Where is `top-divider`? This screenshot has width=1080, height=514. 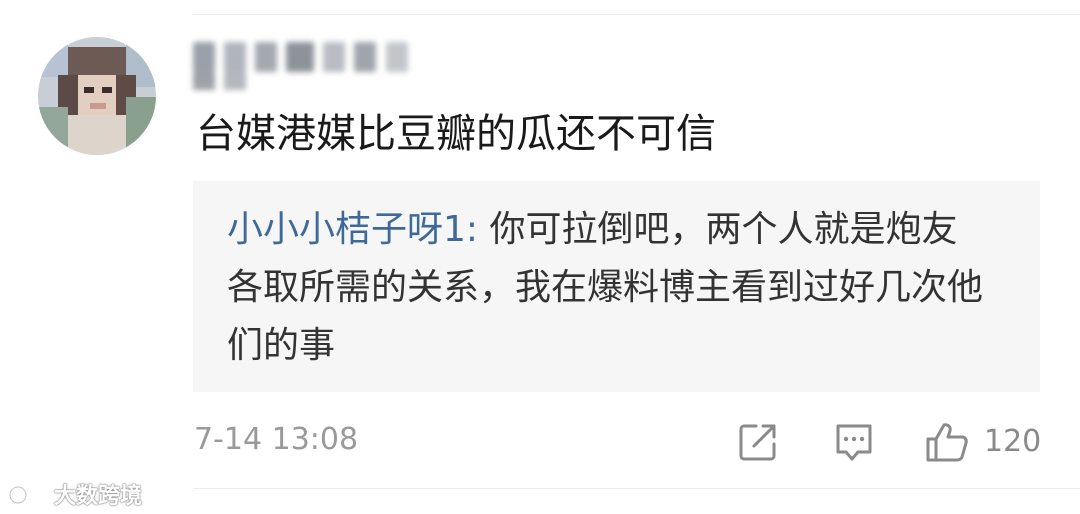
top-divider is located at coordinates (636, 14).